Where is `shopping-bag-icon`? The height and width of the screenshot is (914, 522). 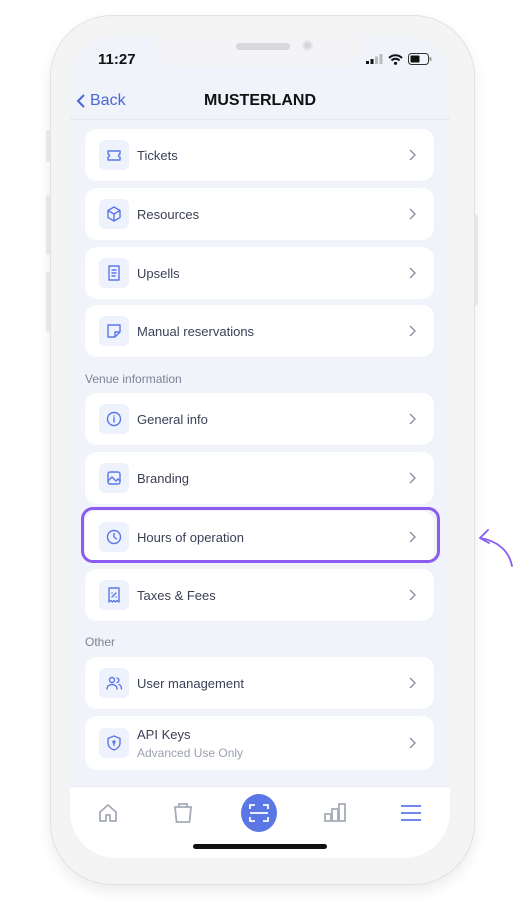 shopping-bag-icon is located at coordinates (183, 813).